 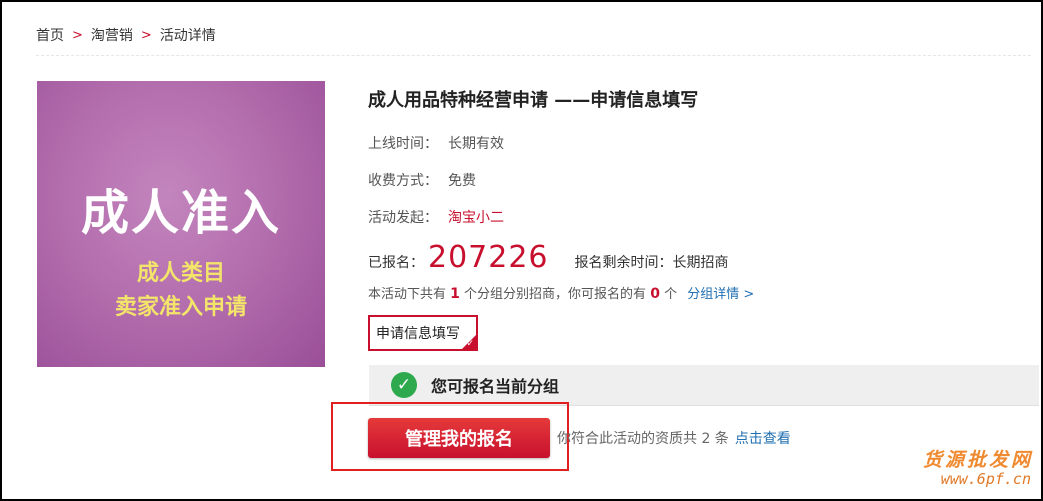 I want to click on poster-line-1: 成人类目, so click(x=180, y=273).